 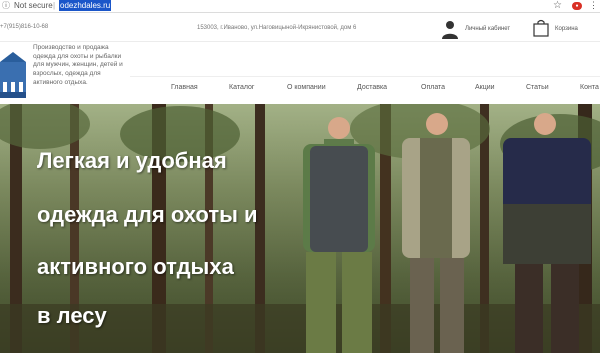 I want to click on user-icon, so click(x=450, y=30).